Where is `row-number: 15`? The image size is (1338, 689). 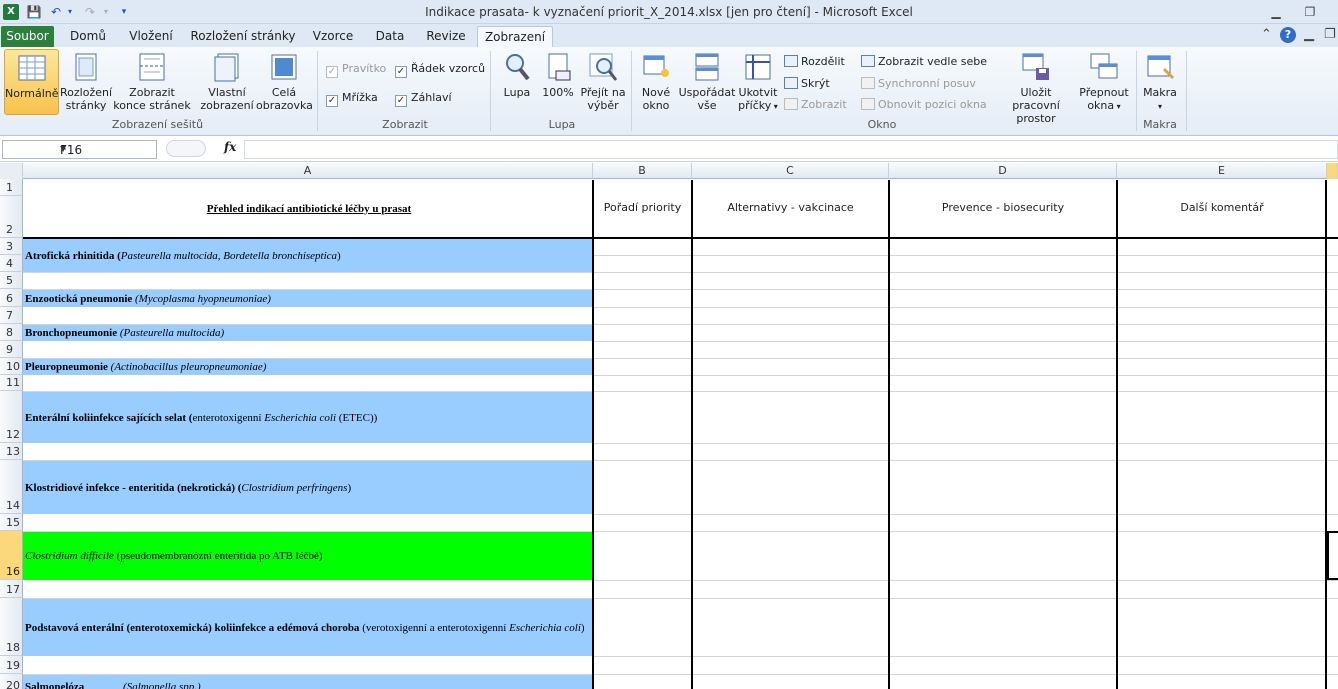 row-number: 15 is located at coordinates (13, 522).